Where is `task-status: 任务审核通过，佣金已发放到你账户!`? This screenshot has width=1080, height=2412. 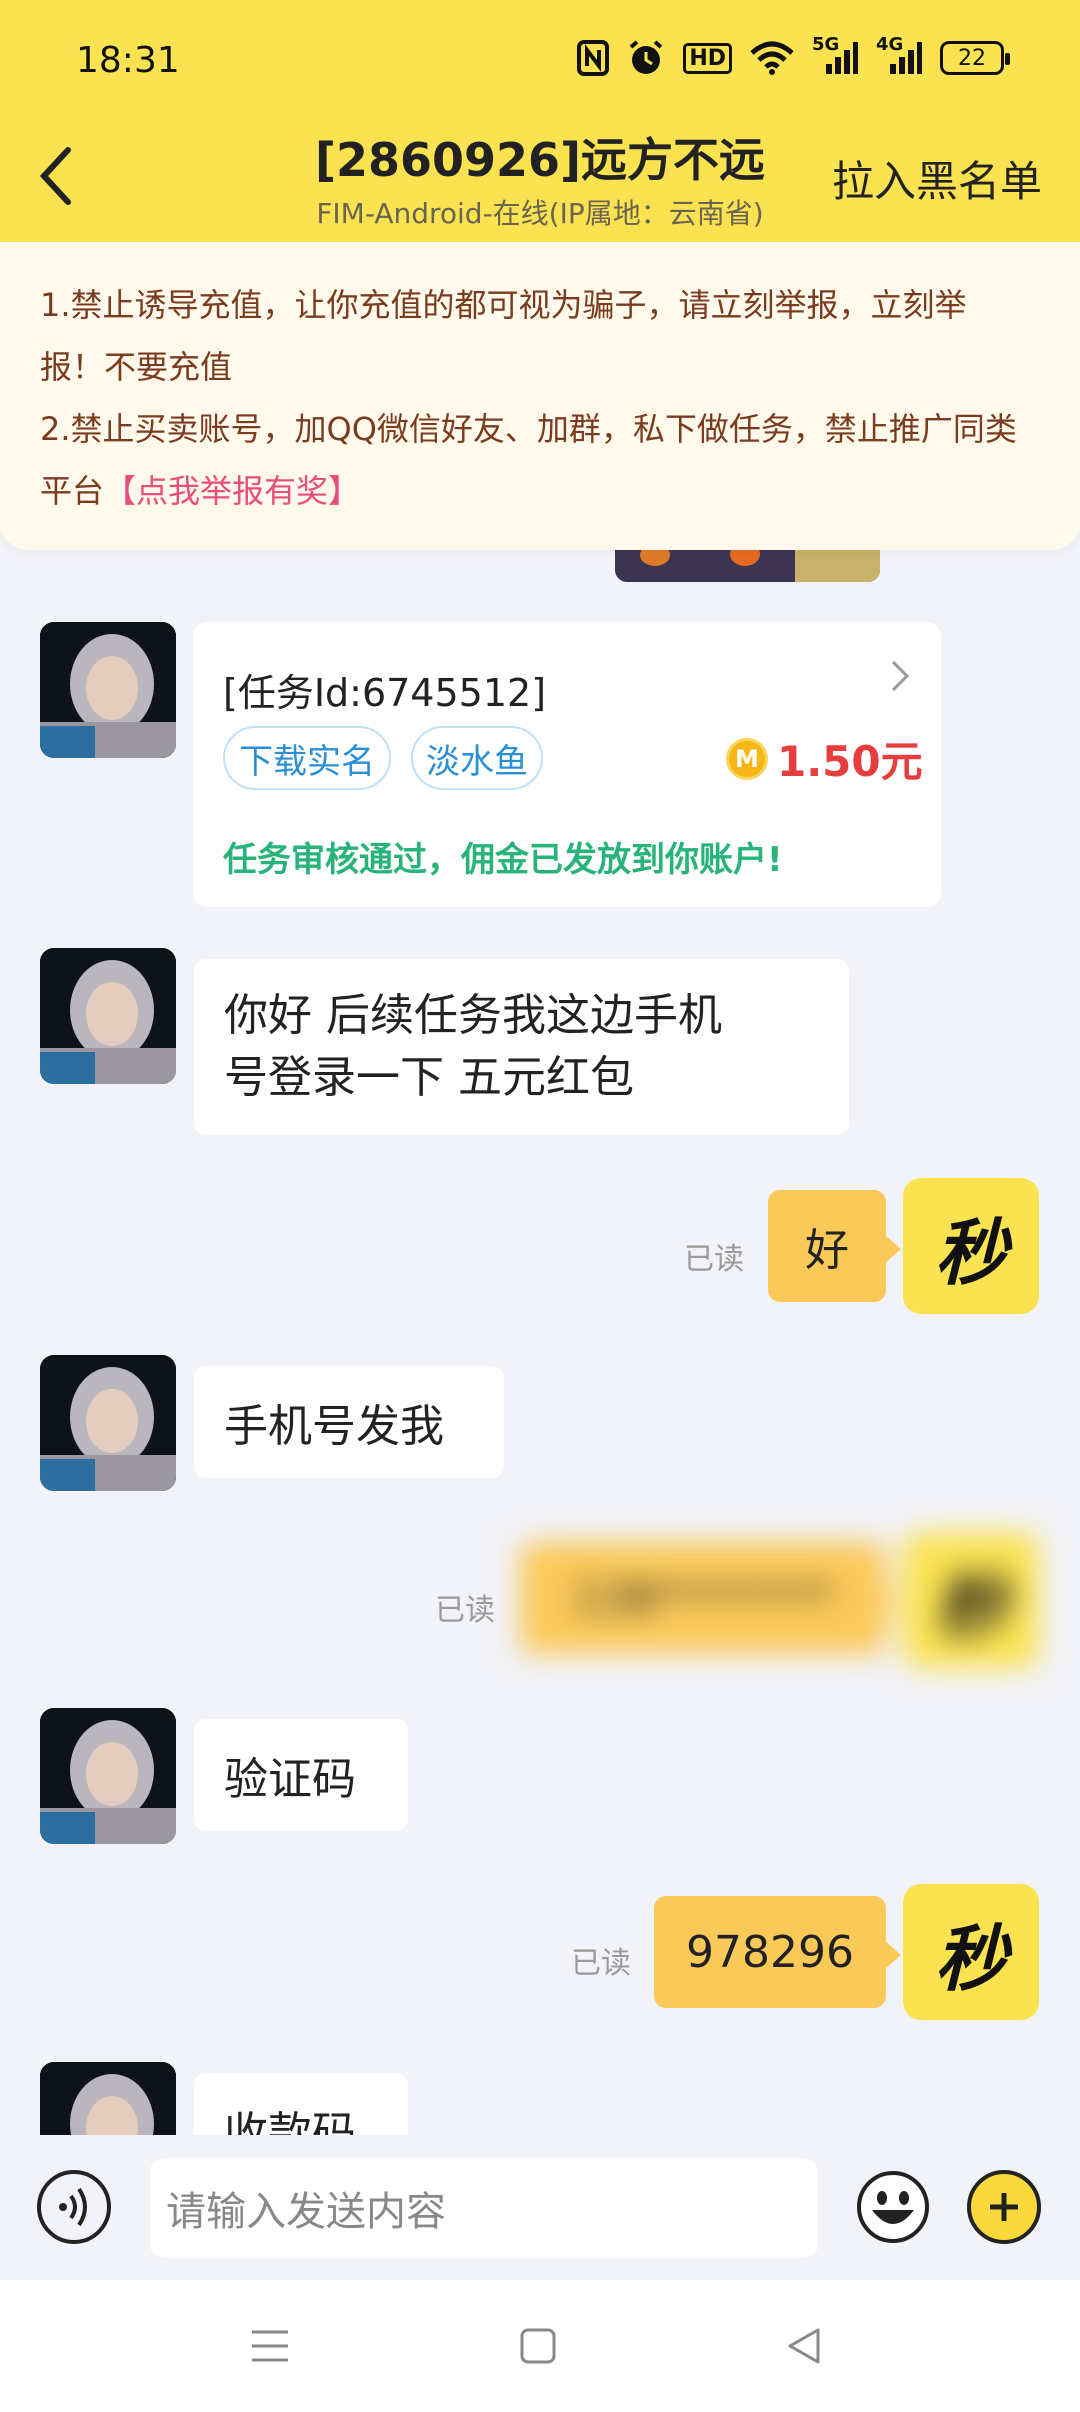
task-status: 任务审核通过，佣金已发放到你账户! is located at coordinates (503, 860).